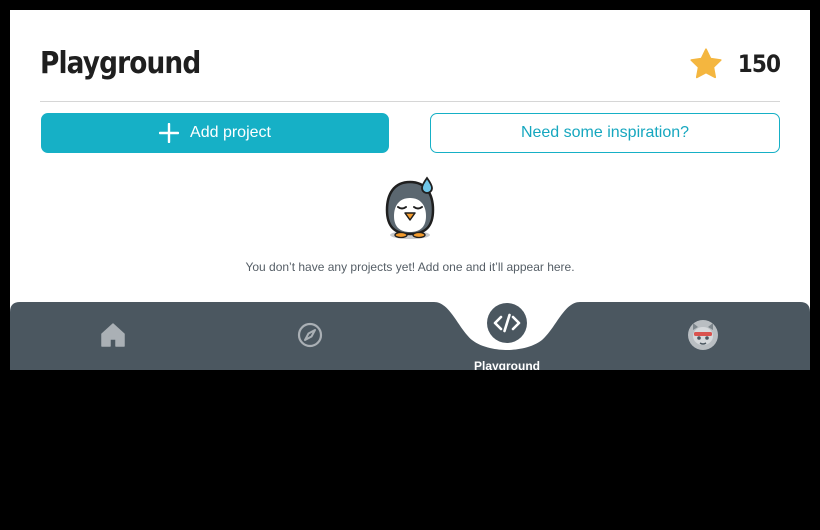 The image size is (820, 530). Describe the element at coordinates (230, 132) in the screenshot. I see `add-project-label: Add project` at that location.